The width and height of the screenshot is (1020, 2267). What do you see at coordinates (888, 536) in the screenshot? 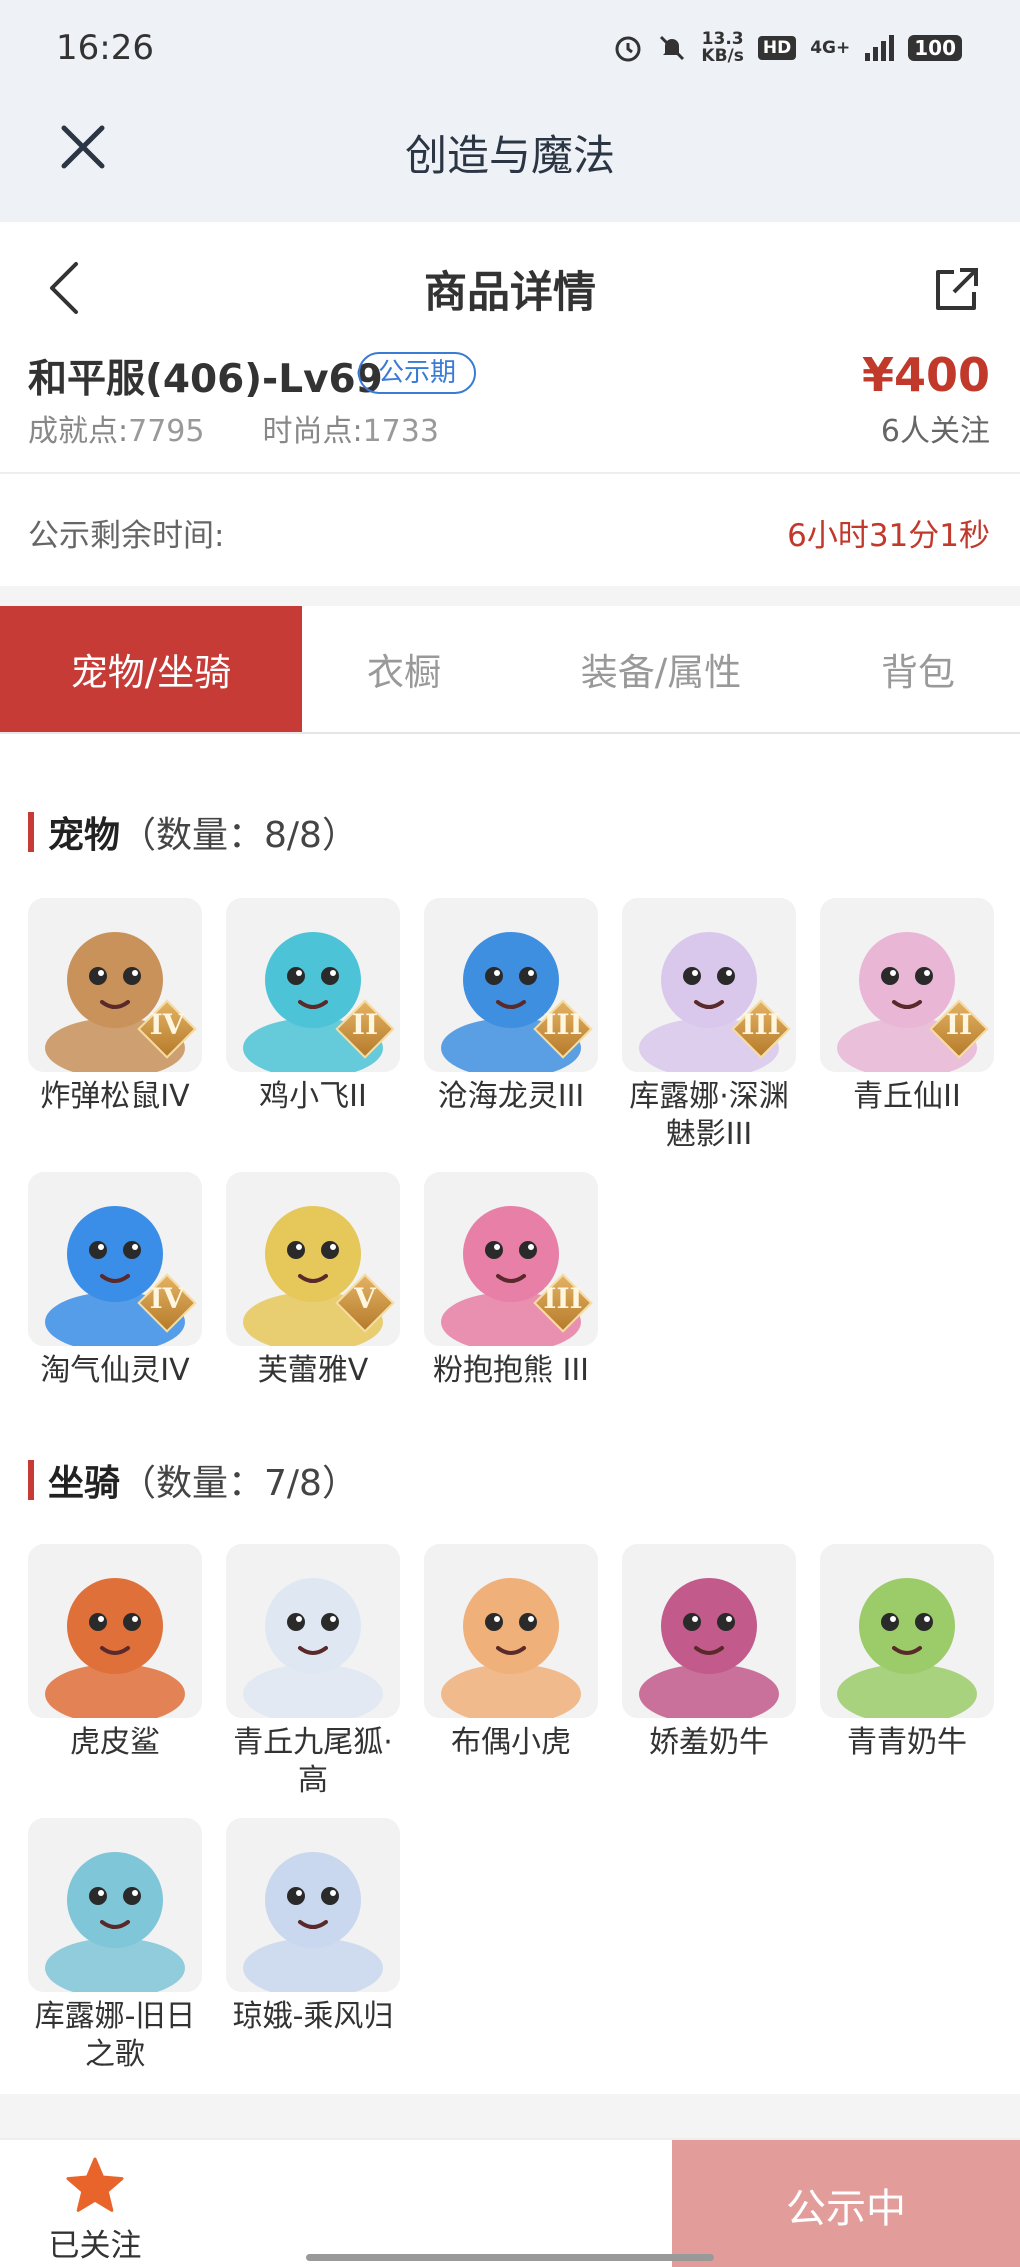
I see `countdown-value: 6小时31分1秒` at bounding box center [888, 536].